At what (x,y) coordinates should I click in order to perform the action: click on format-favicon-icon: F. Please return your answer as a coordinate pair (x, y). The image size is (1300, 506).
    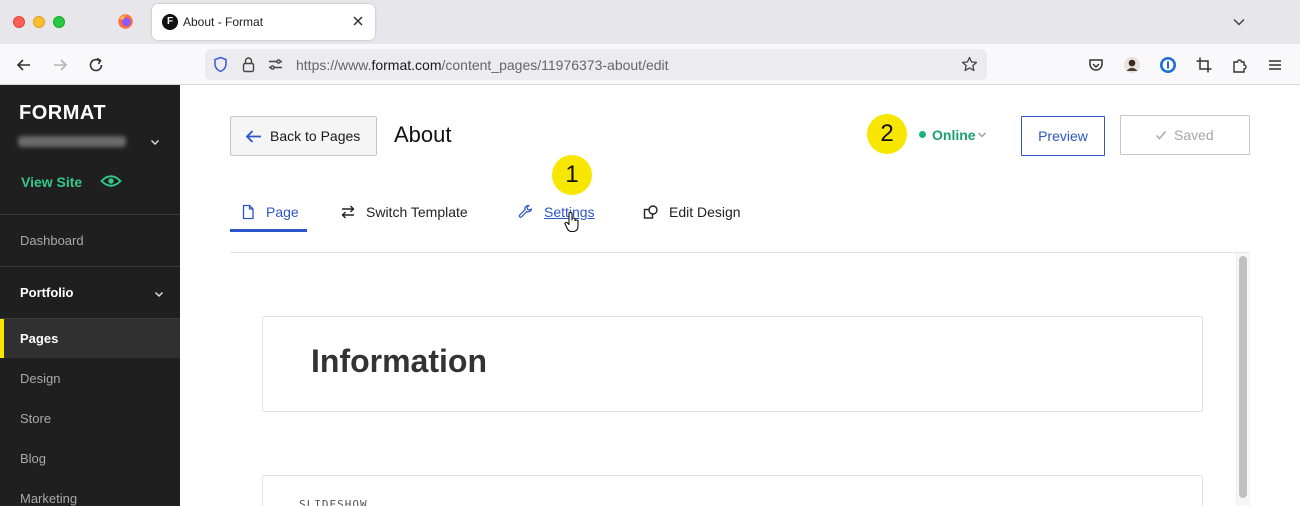
    Looking at the image, I should click on (170, 22).